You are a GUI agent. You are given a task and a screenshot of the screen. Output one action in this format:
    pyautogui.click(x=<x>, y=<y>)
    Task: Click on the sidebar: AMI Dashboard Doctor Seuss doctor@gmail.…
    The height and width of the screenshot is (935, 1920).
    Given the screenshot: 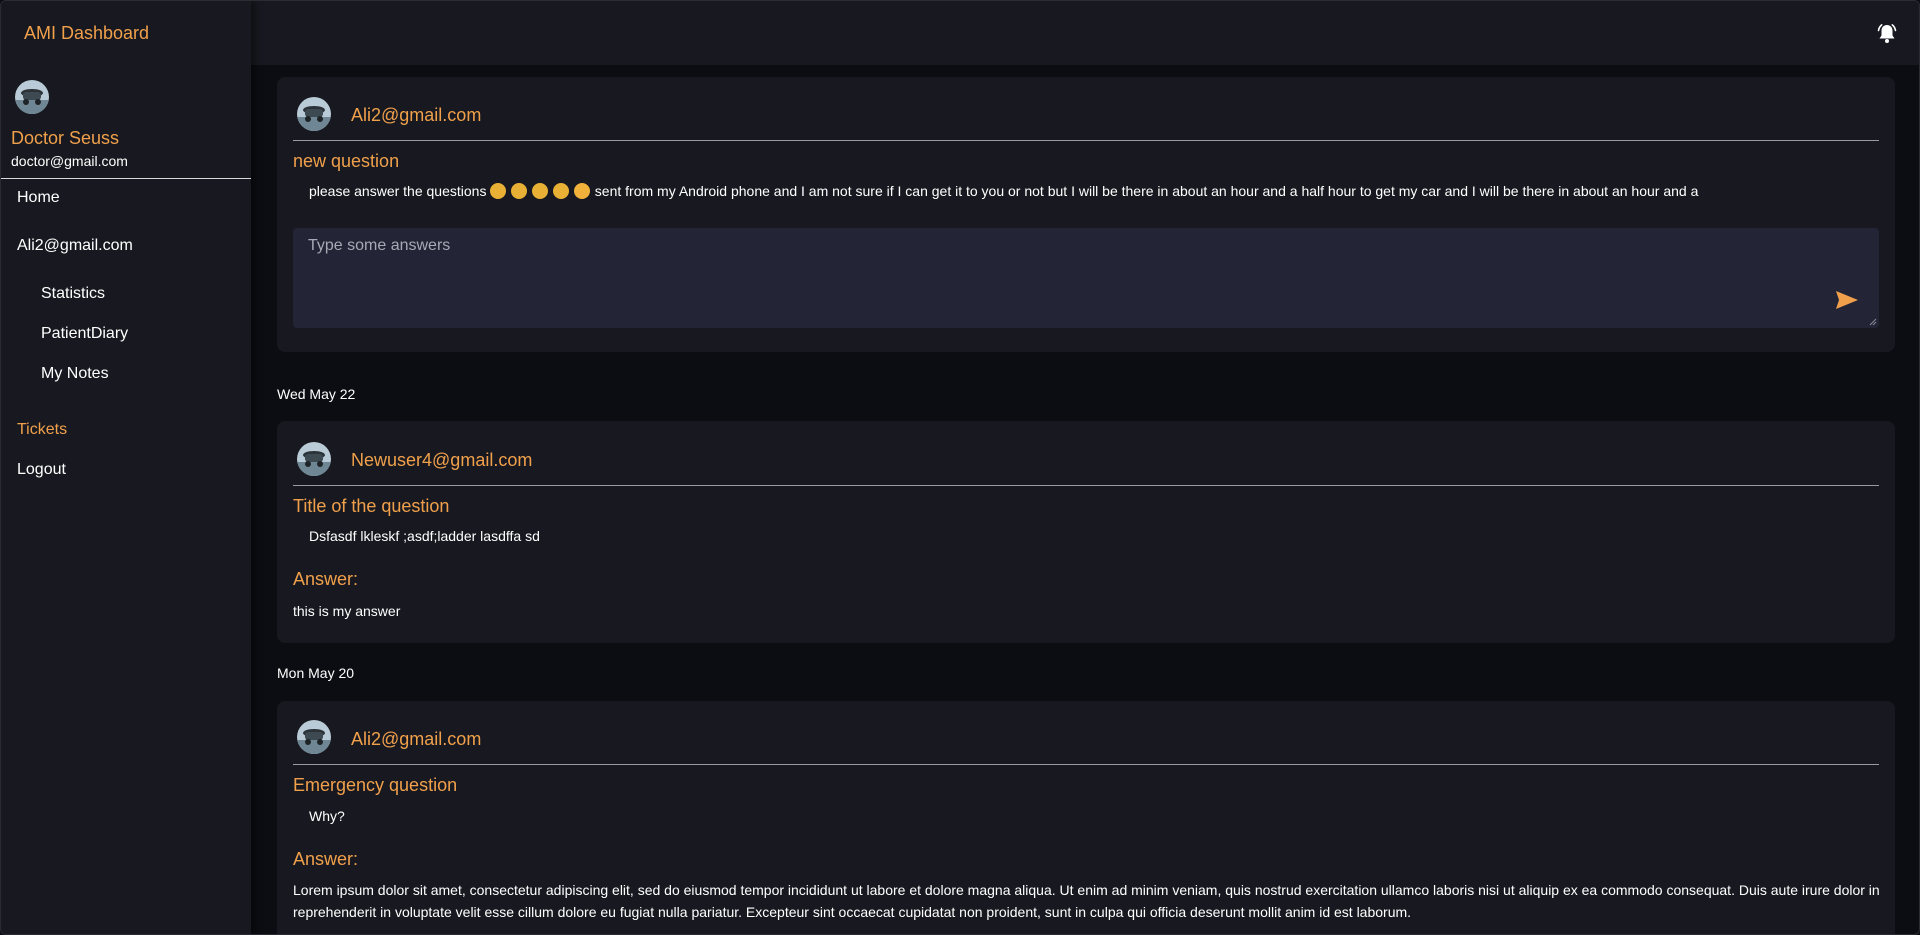 What is the action you would take?
    pyautogui.click(x=126, y=467)
    